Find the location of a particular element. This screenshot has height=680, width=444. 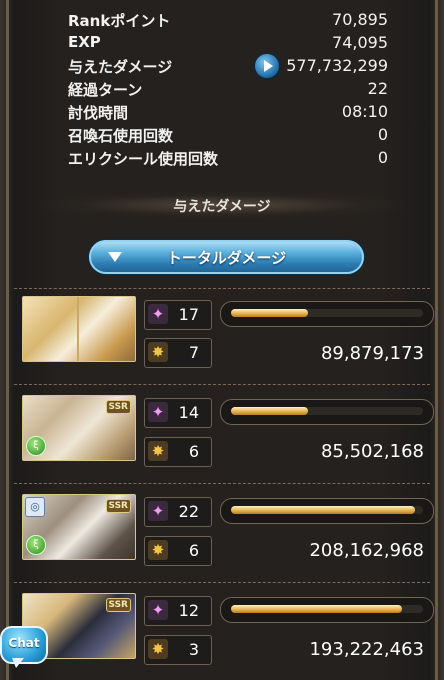

ougi-count-badge: ✦ 17 is located at coordinates (178, 315).